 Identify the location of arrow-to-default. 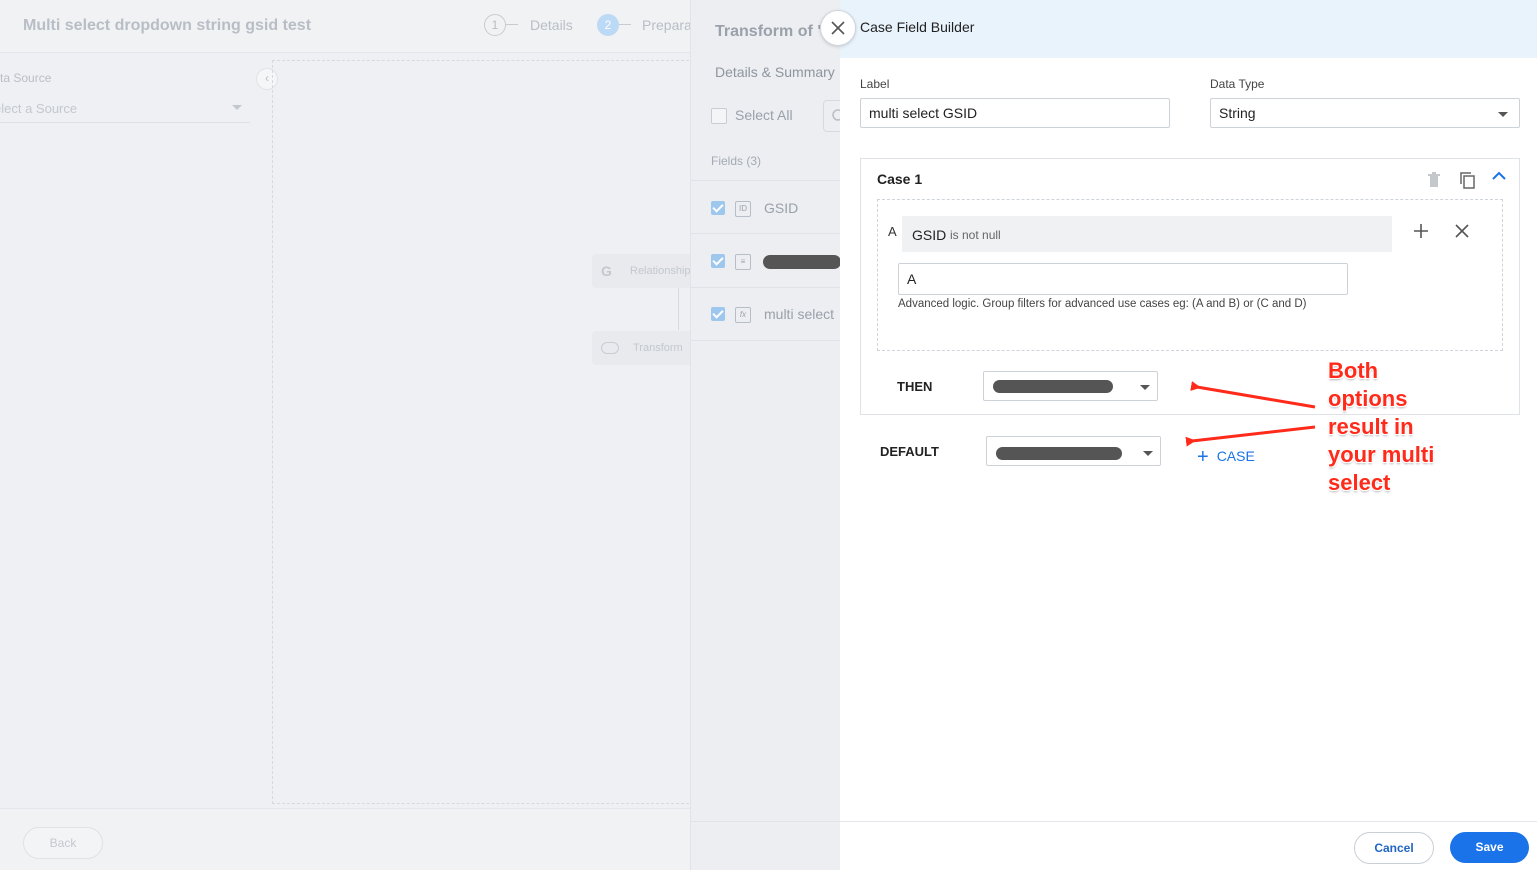
(1250, 436).